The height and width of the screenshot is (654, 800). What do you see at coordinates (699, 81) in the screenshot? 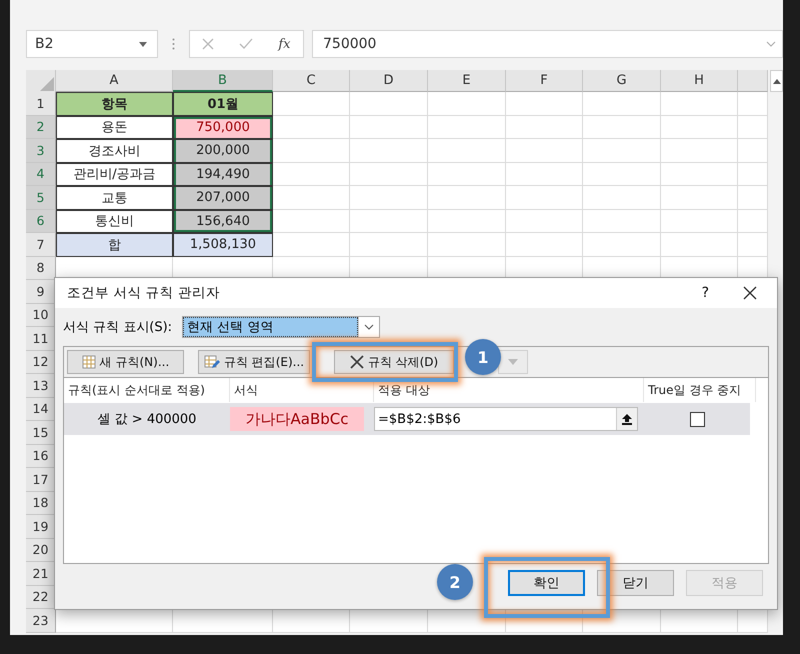
I see `column-header: H` at bounding box center [699, 81].